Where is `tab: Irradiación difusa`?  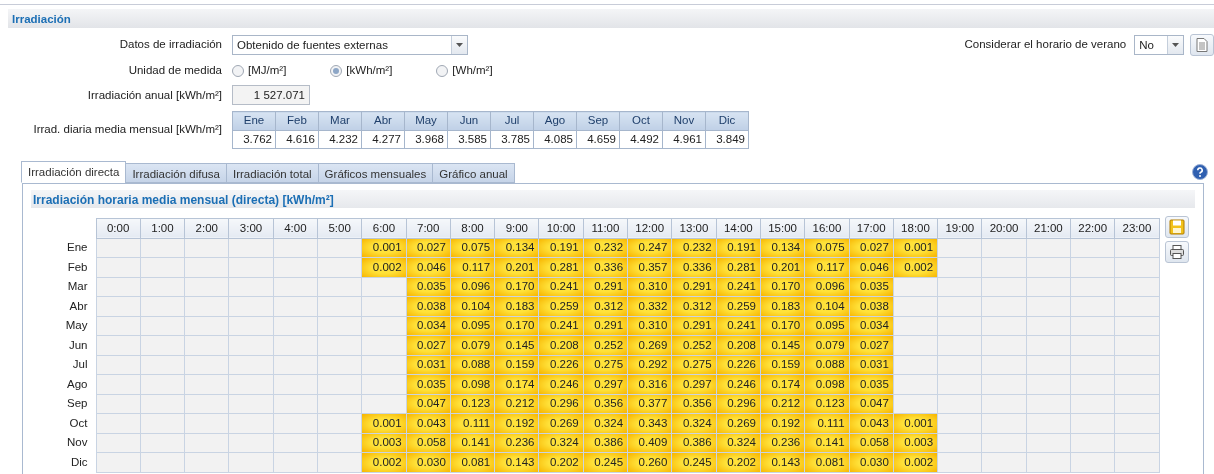 tab: Irradiación difusa is located at coordinates (176, 172).